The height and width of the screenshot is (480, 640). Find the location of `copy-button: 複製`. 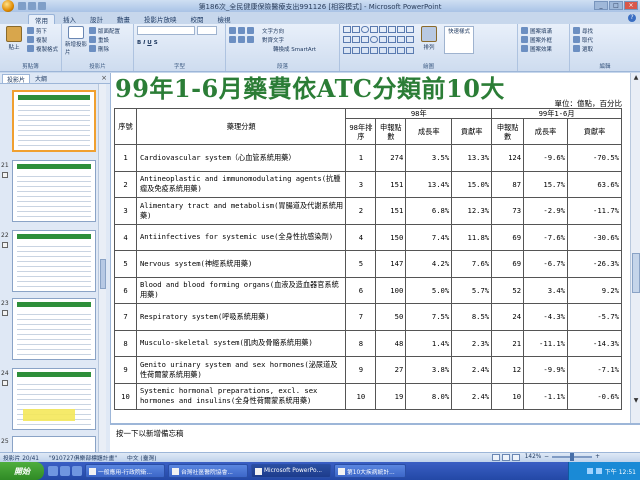

copy-button: 複製 is located at coordinates (42, 39).